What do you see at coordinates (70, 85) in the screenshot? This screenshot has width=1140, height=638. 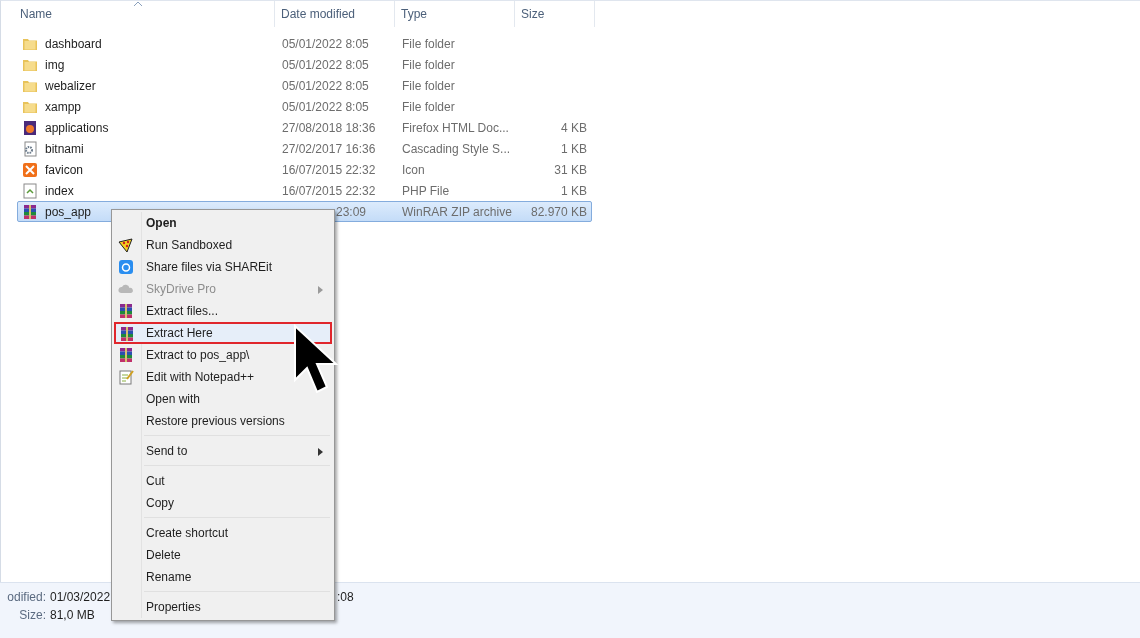 I see `file-name: webalizer` at bounding box center [70, 85].